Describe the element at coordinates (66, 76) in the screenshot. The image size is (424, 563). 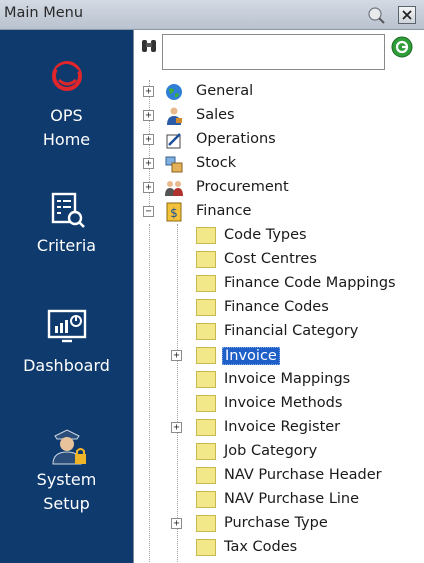
I see `ops-logo-icon` at that location.